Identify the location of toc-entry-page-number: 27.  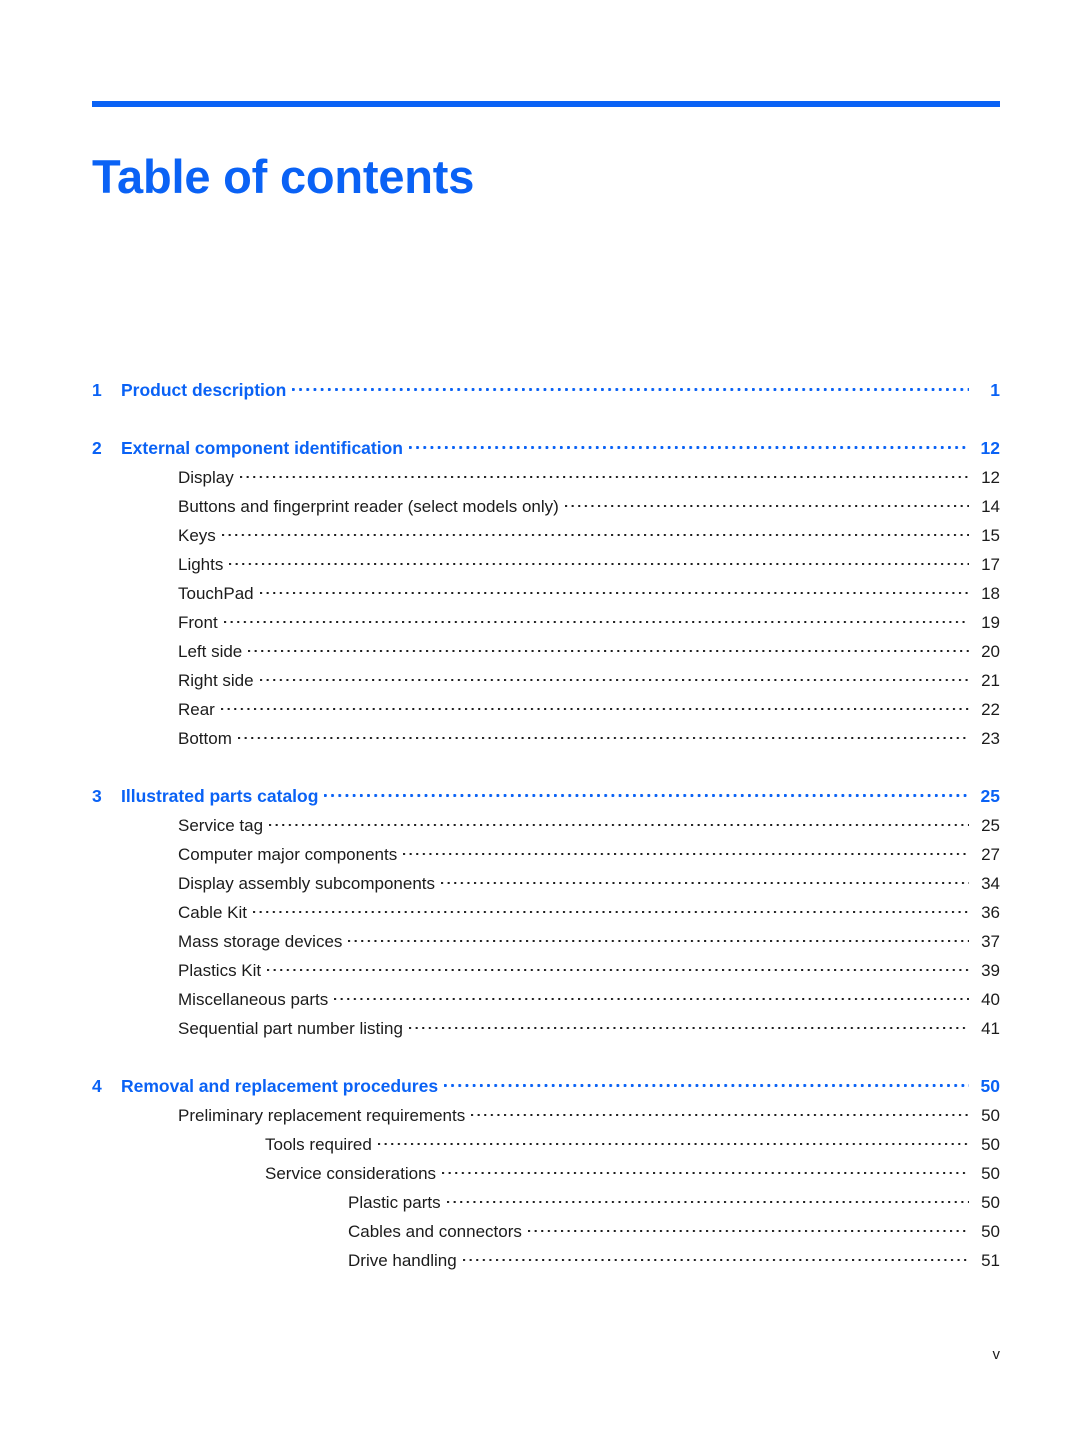
(990, 854).